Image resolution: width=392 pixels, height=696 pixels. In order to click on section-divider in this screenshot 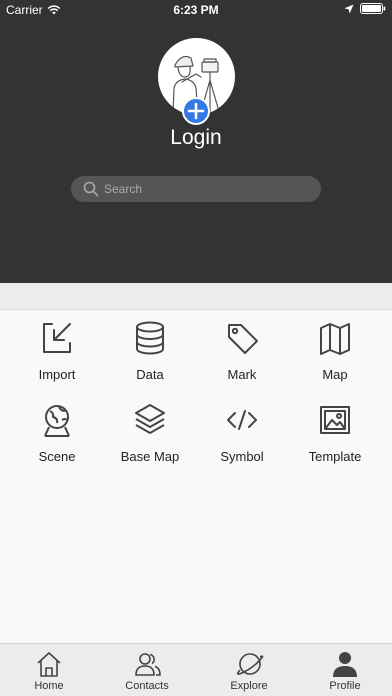, I will do `click(196, 296)`.